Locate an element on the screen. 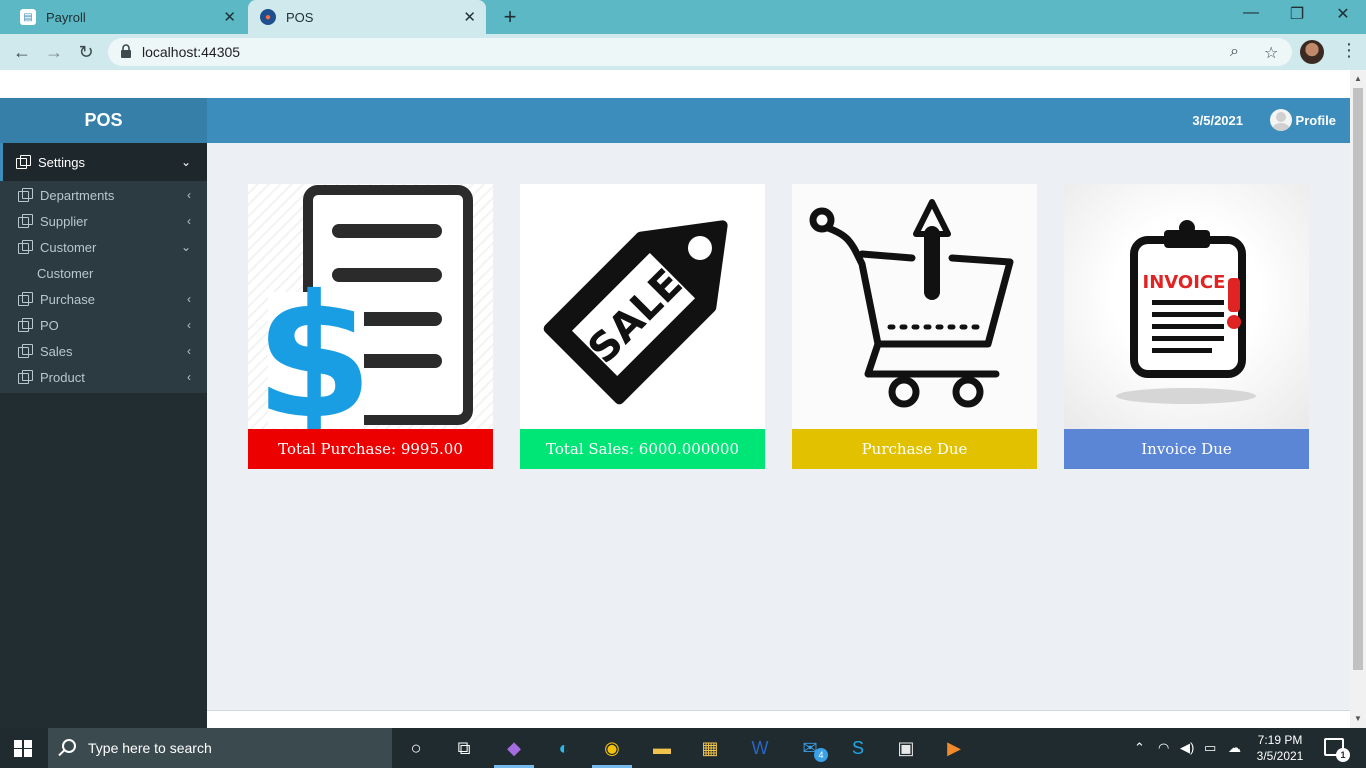 The height and width of the screenshot is (768, 1366). card-purchase-due: Purchase Due is located at coordinates (914, 326).